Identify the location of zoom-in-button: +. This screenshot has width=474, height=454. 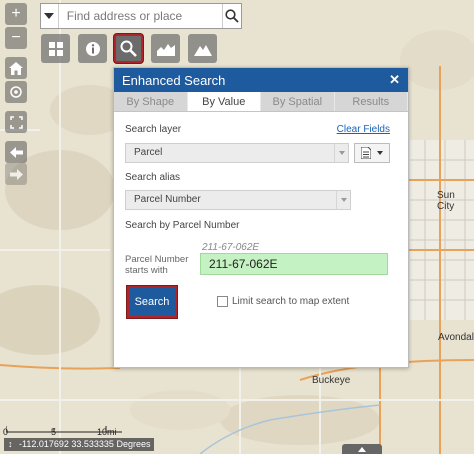
(16, 14).